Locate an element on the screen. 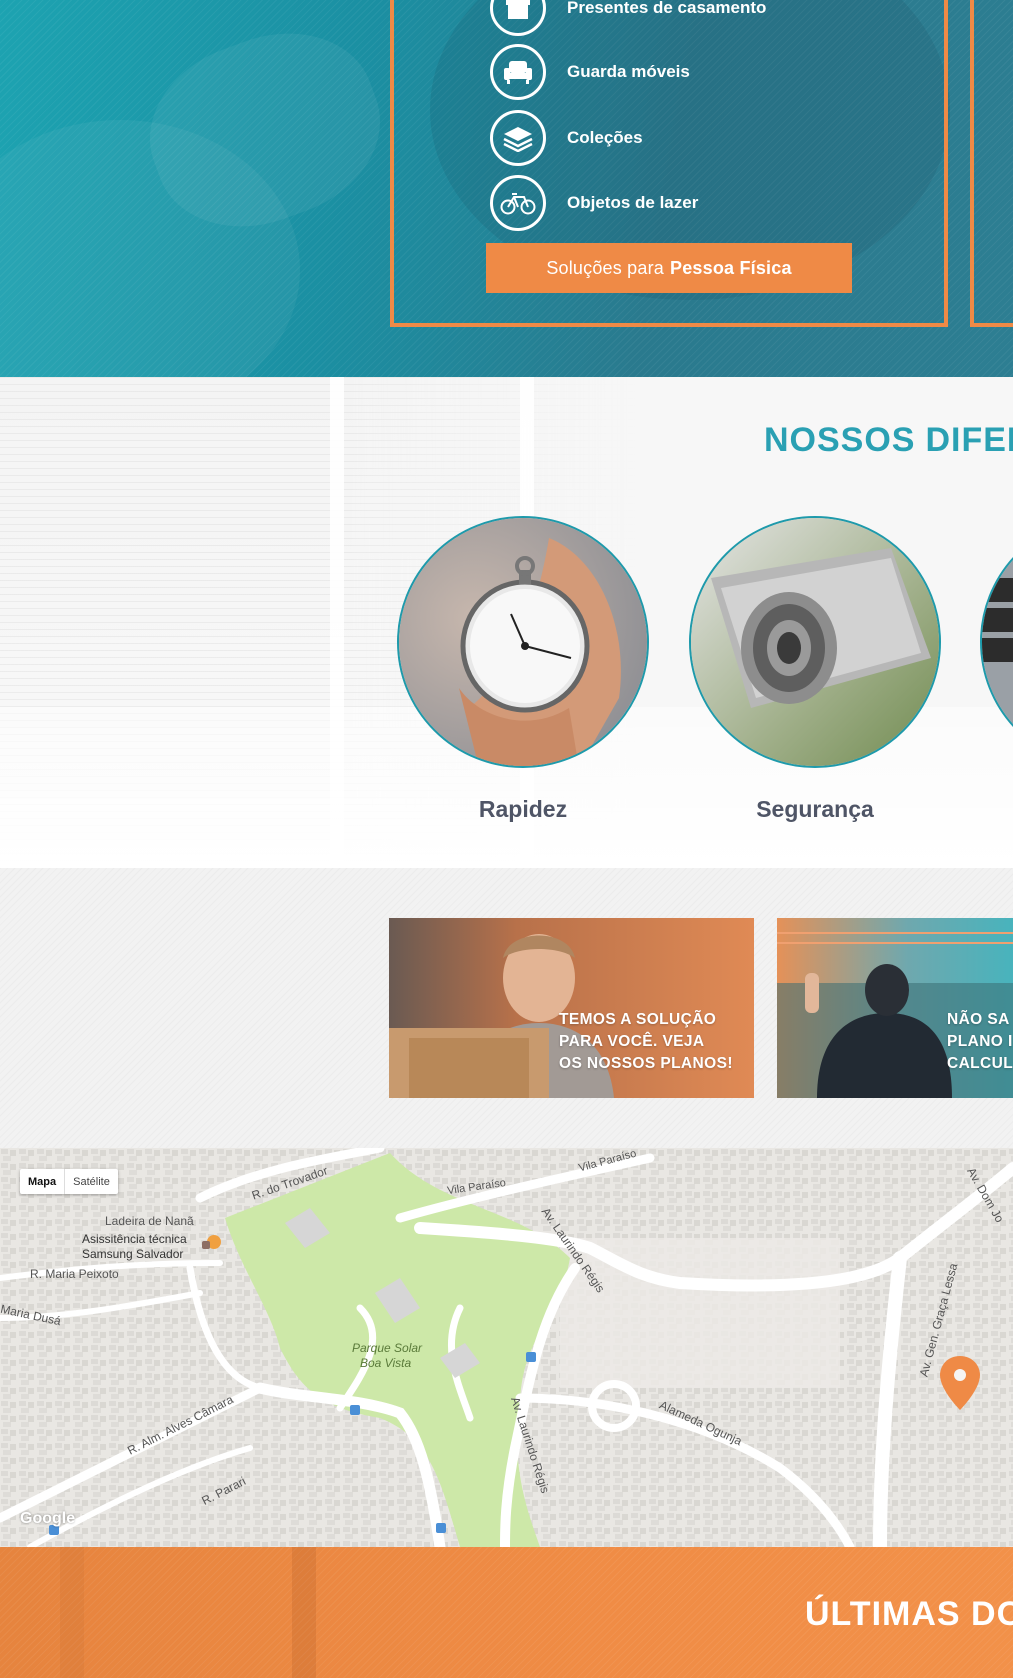 The image size is (1013, 1678). news-title: ÚLTIMAS DO is located at coordinates (909, 1614).